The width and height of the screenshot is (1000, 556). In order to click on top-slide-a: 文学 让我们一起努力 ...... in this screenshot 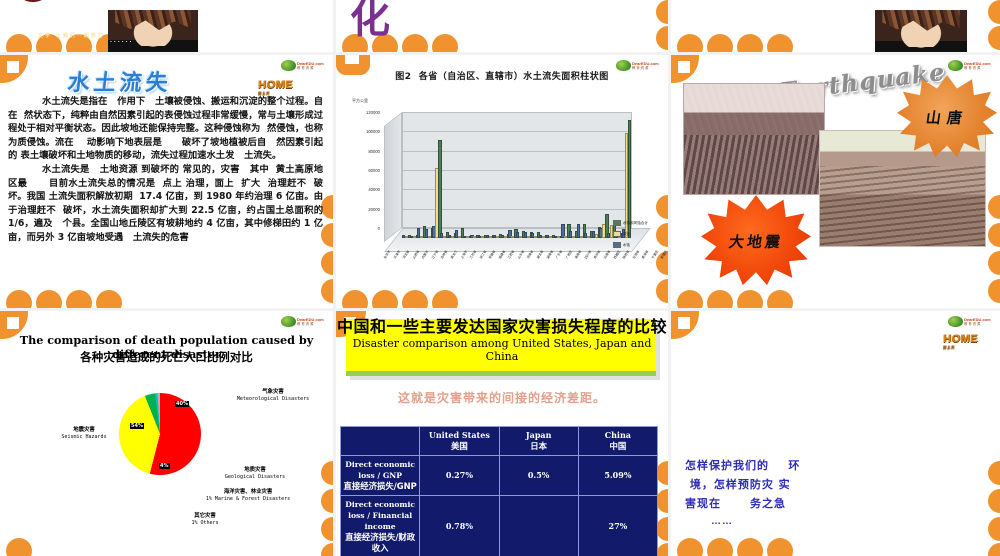, I will do `click(166, 26)`.